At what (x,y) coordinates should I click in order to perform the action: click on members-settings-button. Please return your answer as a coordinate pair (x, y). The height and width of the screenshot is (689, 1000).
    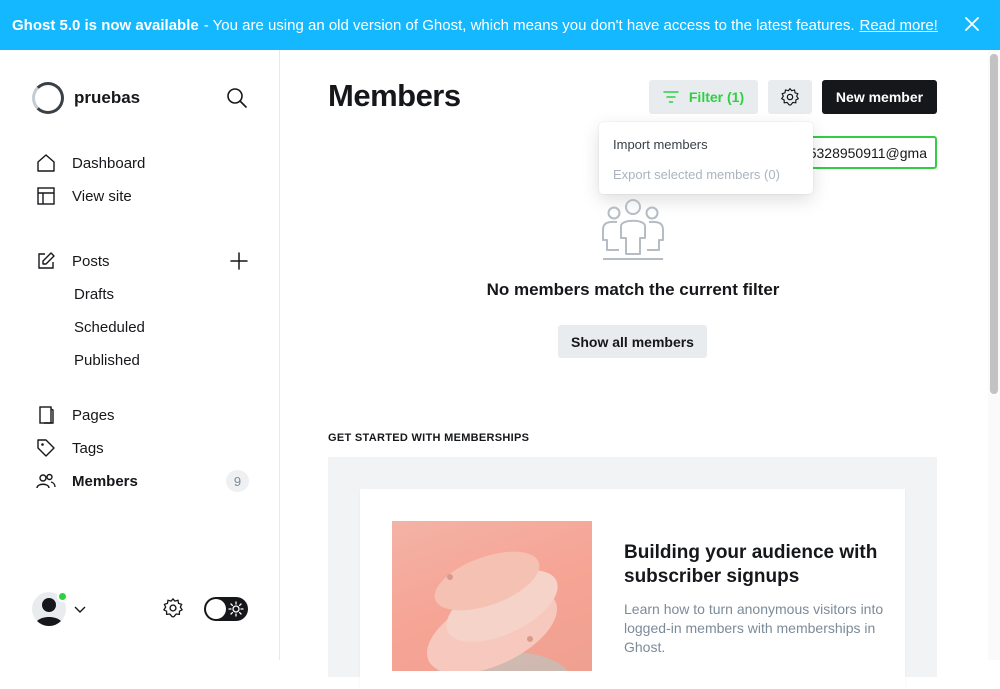
    Looking at the image, I should click on (790, 97).